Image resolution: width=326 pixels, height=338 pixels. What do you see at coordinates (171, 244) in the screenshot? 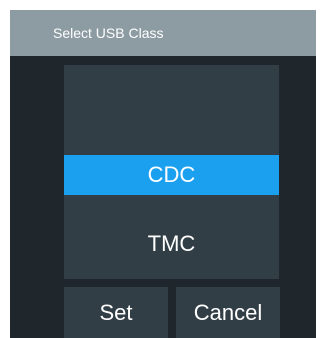
I see `list-item-tmc: TMC` at bounding box center [171, 244].